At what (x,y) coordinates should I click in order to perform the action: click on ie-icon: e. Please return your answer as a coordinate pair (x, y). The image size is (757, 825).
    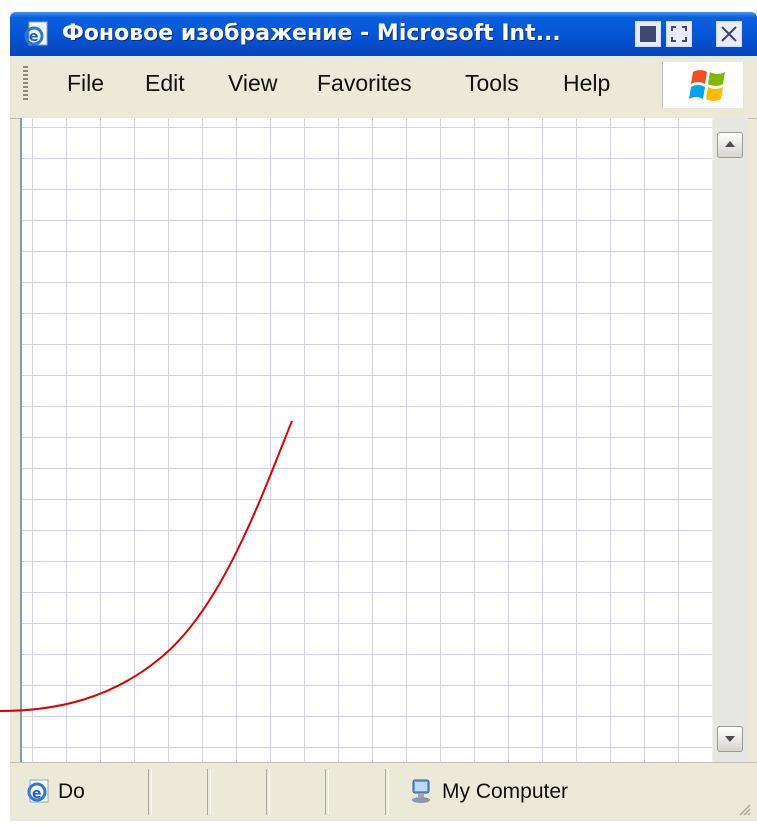
    Looking at the image, I should click on (38, 791).